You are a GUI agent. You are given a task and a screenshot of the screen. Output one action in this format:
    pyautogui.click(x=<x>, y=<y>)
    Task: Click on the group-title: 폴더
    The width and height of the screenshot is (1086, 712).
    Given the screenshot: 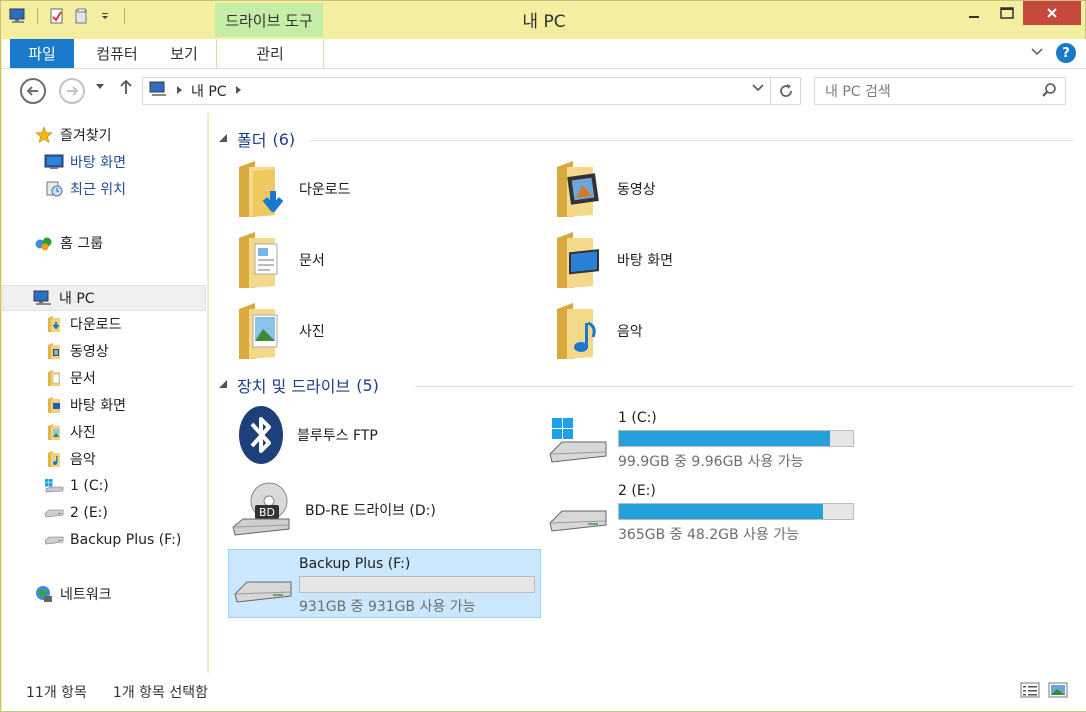 What is the action you would take?
    pyautogui.click(x=252, y=140)
    